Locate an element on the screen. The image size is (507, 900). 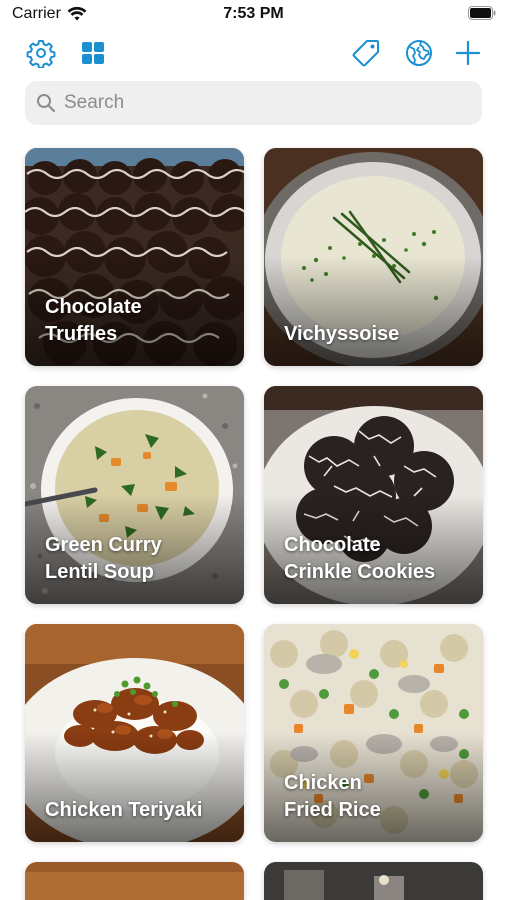
tag-icon is located at coordinates (365, 53).